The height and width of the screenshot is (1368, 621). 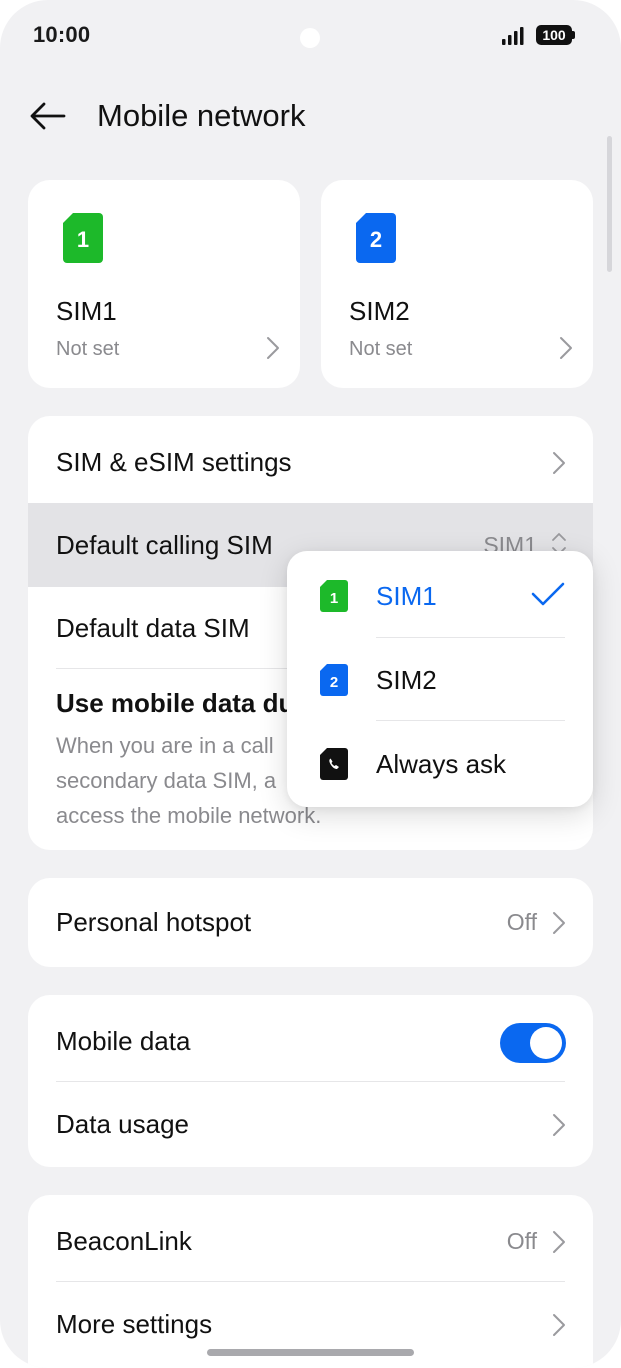 What do you see at coordinates (62, 34) in the screenshot?
I see `status-time: 10:00` at bounding box center [62, 34].